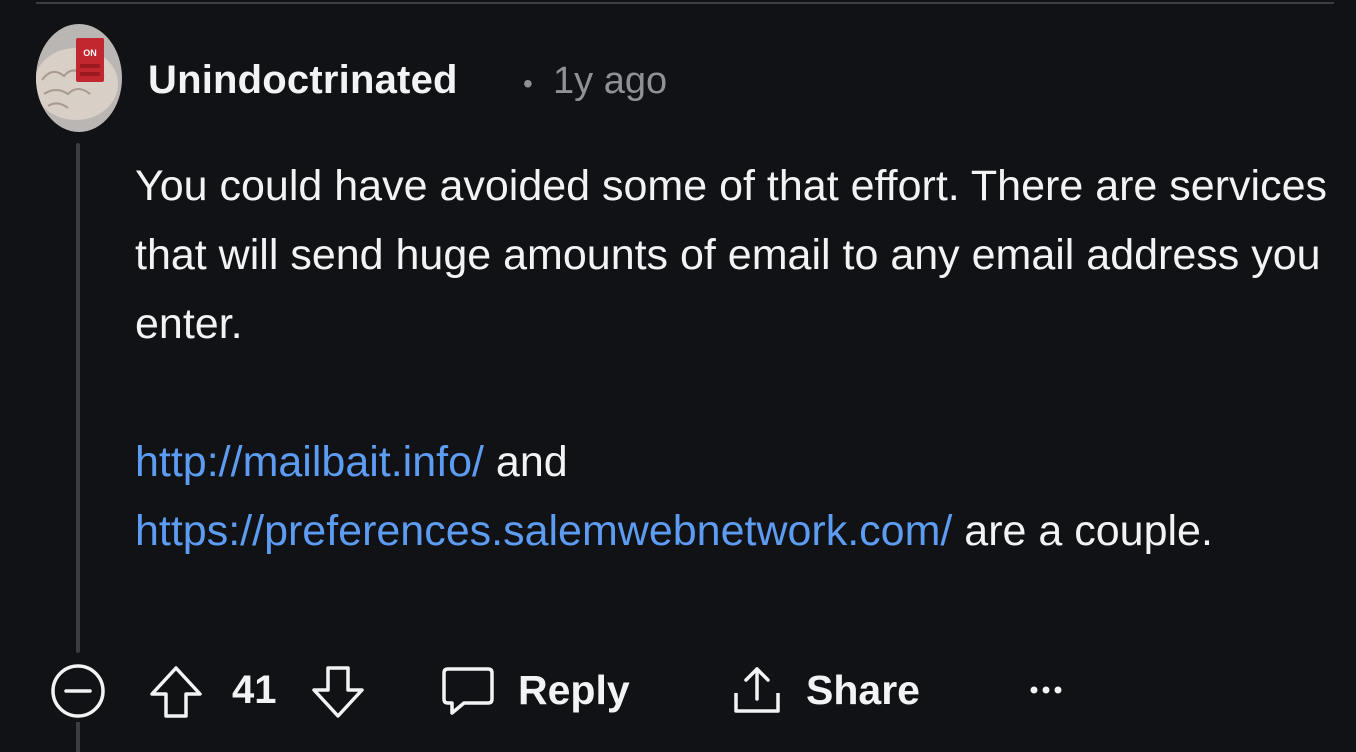 This screenshot has height=752, width=1356. I want to click on comment-action-bar: 41 Reply Share, so click(678, 690).